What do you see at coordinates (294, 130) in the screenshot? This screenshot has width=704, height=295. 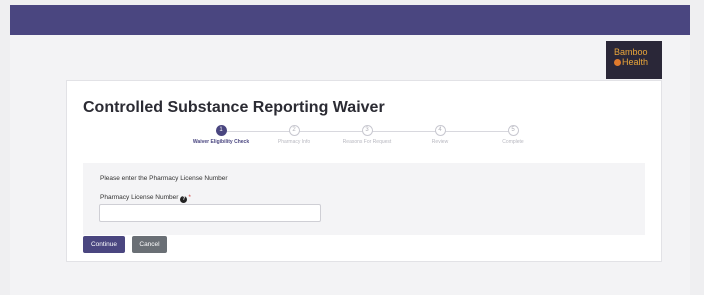 I see `step-number: 2` at bounding box center [294, 130].